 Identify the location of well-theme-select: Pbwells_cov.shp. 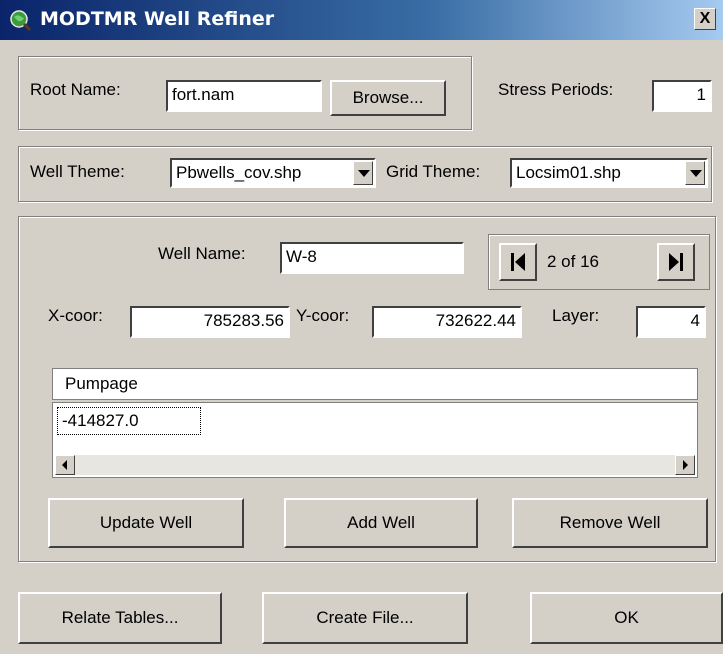
(273, 173).